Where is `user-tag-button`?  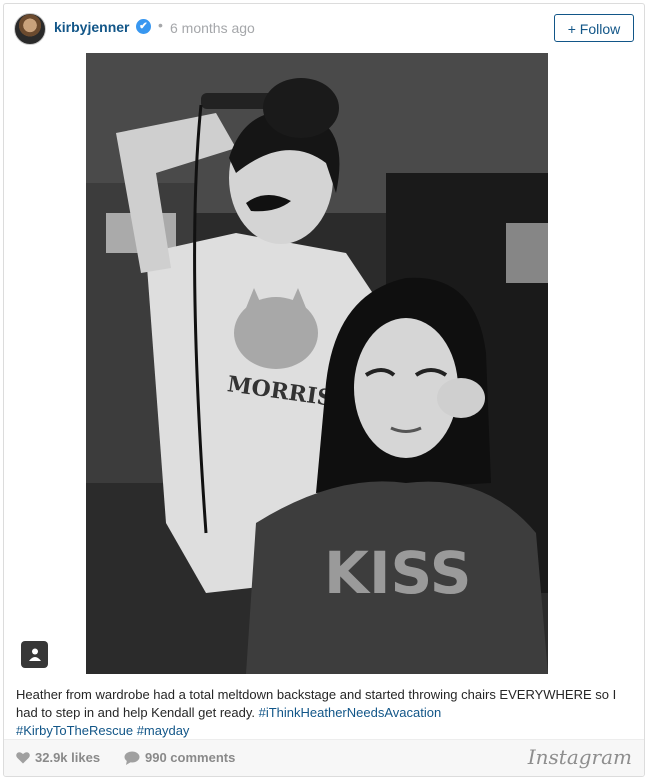
user-tag-button is located at coordinates (34, 654).